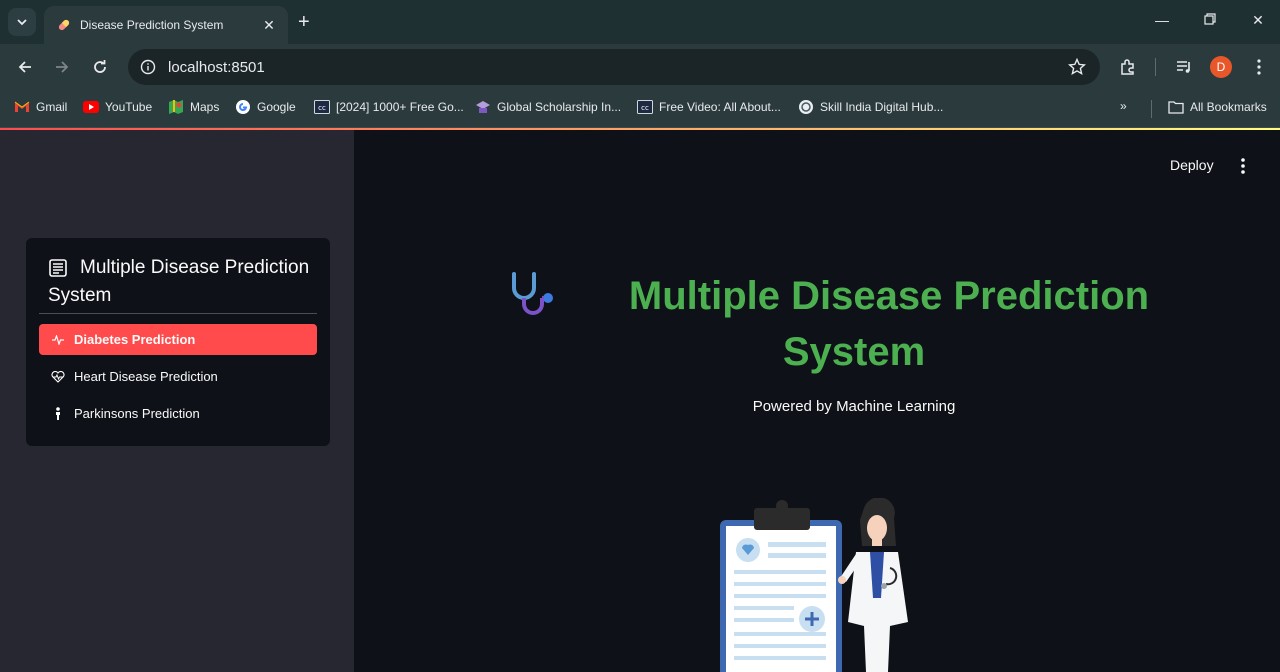 The image size is (1280, 672). Describe the element at coordinates (205, 107) in the screenshot. I see `bookmark-label: Maps` at that location.